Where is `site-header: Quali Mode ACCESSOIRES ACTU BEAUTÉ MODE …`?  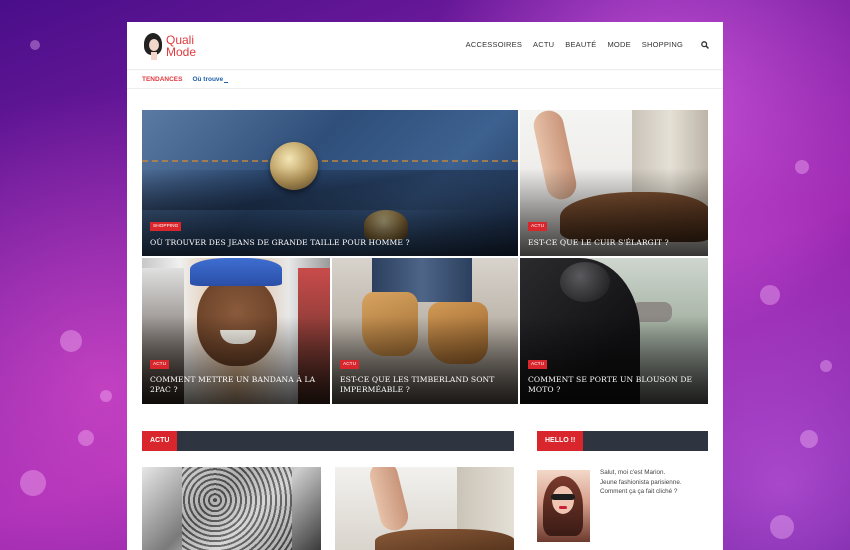 site-header: Quali Mode ACCESSOIRES ACTU BEAUTÉ MODE … is located at coordinates (425, 45).